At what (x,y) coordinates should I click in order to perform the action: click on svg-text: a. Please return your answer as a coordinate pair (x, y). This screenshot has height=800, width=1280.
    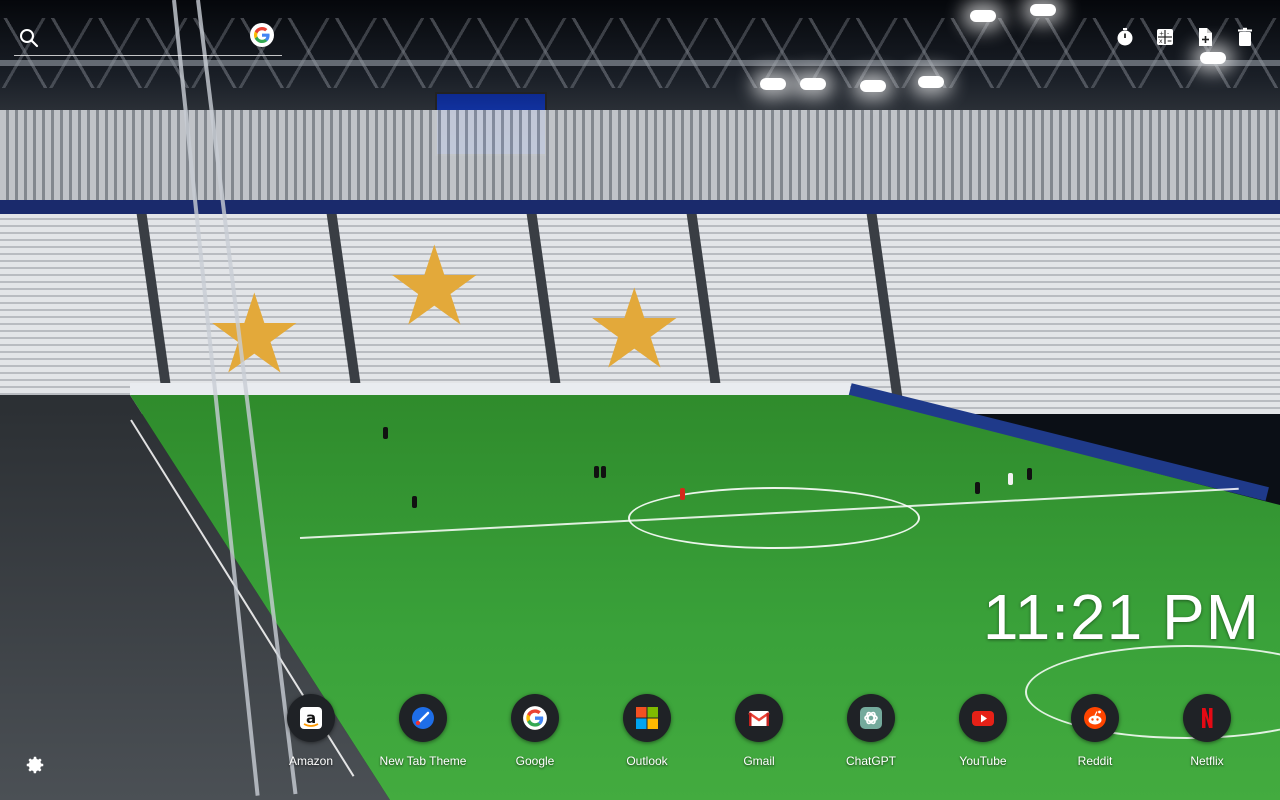
    Looking at the image, I should click on (311, 718).